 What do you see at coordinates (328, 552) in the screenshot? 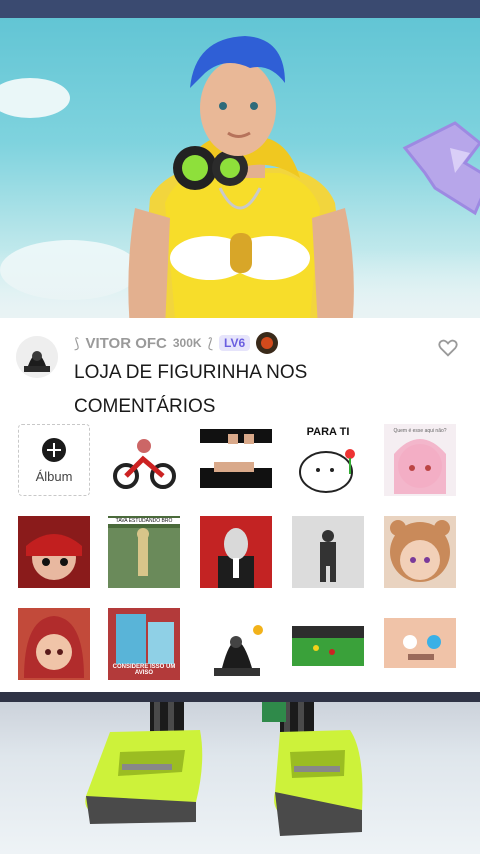
I see `sticker-soldier` at bounding box center [328, 552].